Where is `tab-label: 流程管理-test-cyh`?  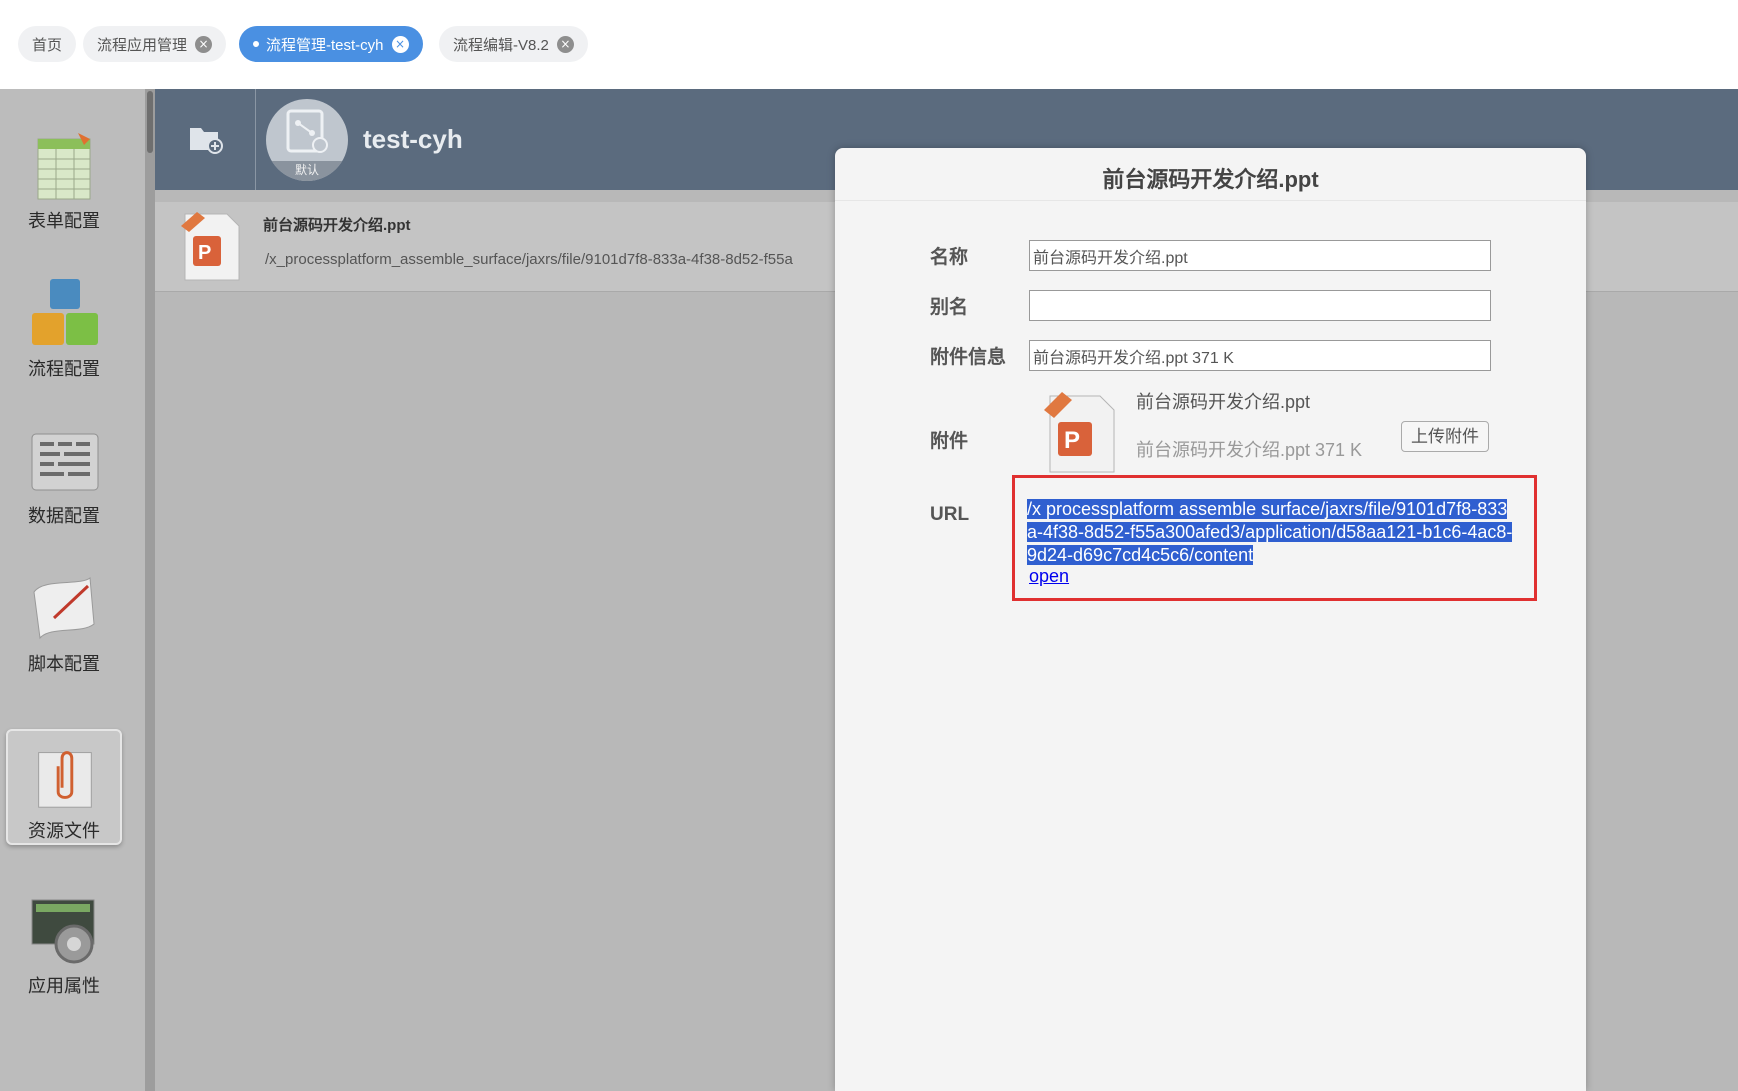 tab-label: 流程管理-test-cyh is located at coordinates (325, 45).